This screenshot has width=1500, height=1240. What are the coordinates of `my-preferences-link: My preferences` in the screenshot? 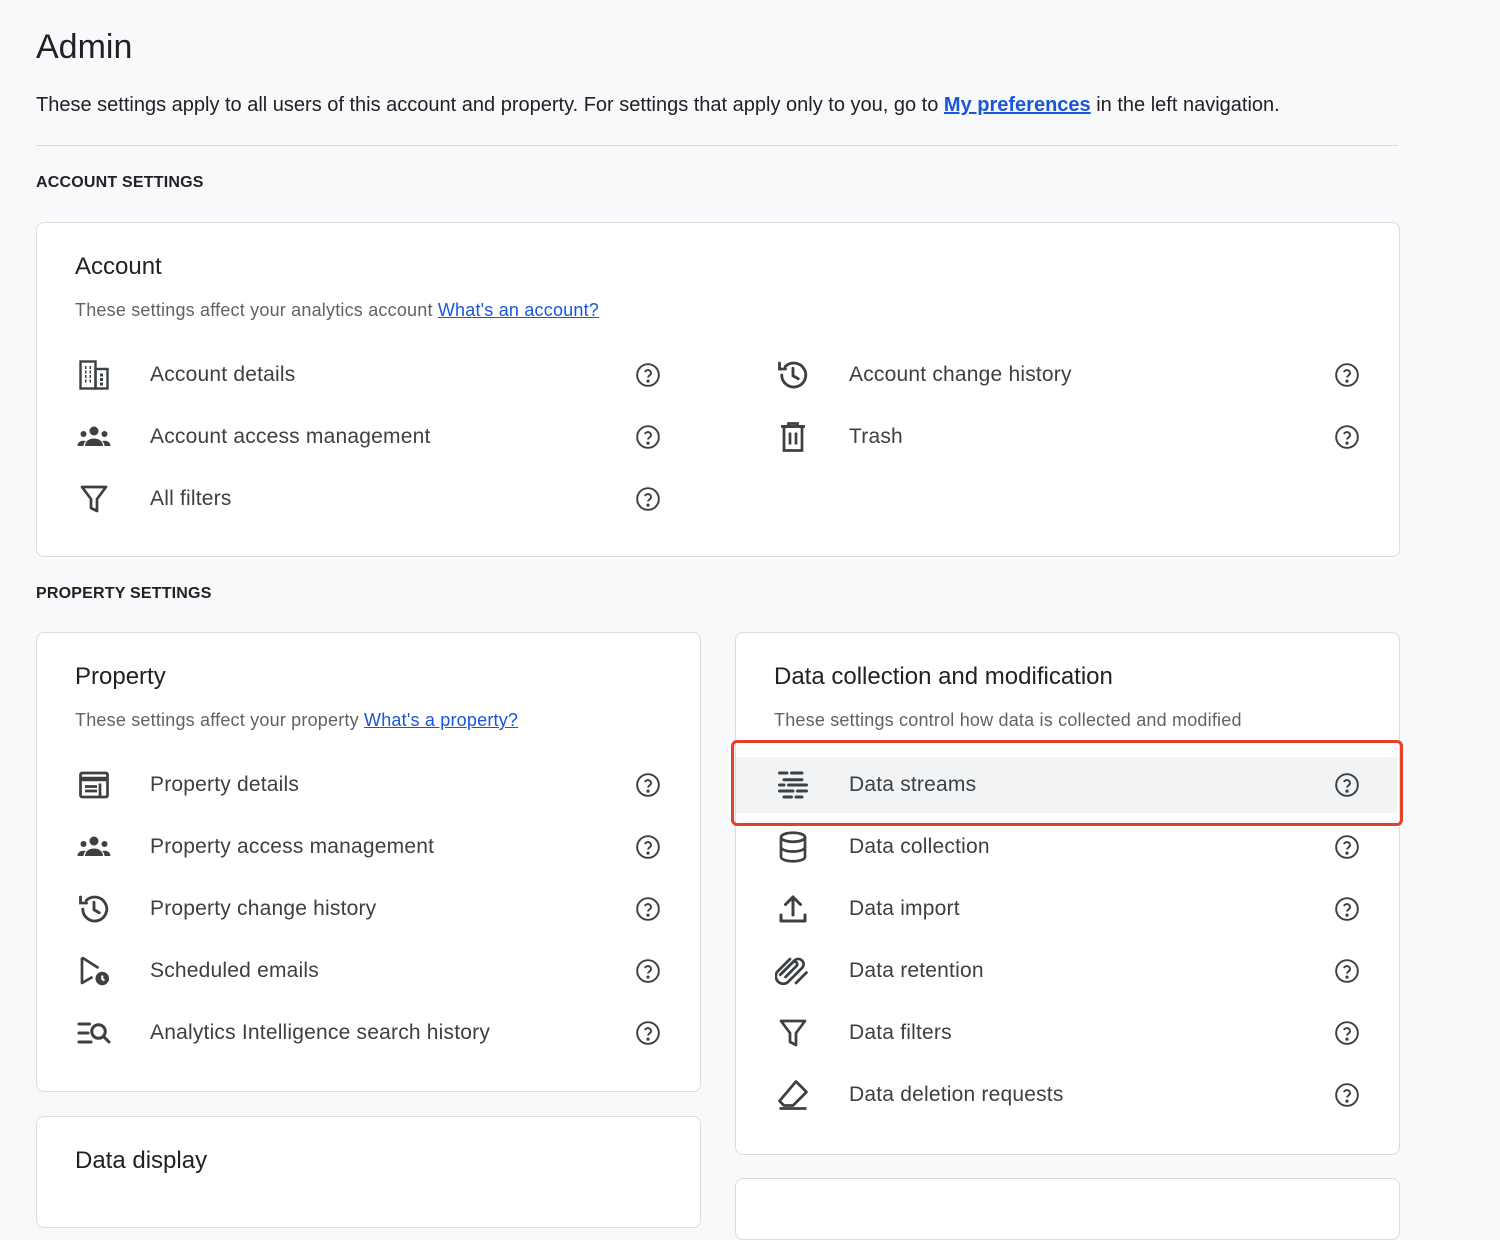 It's located at (1017, 105).